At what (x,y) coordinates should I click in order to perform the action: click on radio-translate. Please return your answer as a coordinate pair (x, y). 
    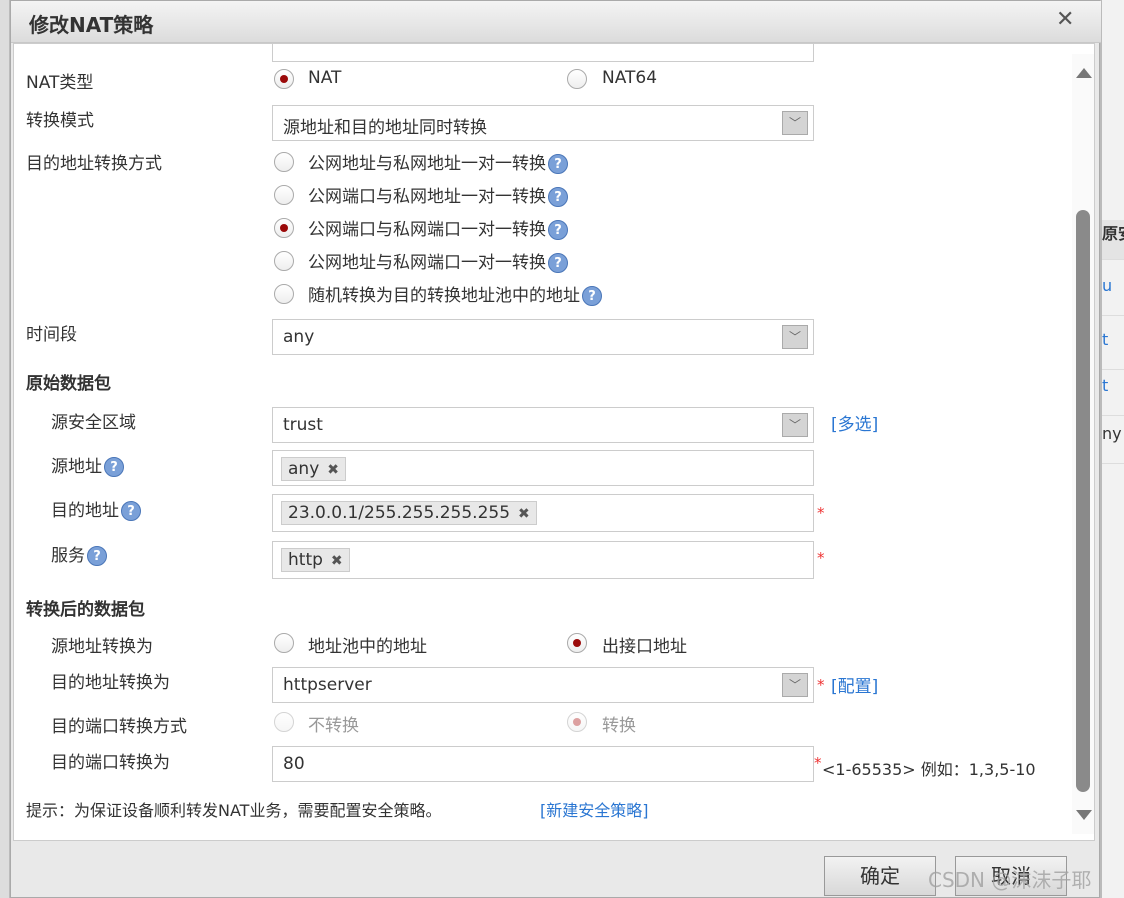
    Looking at the image, I should click on (577, 722).